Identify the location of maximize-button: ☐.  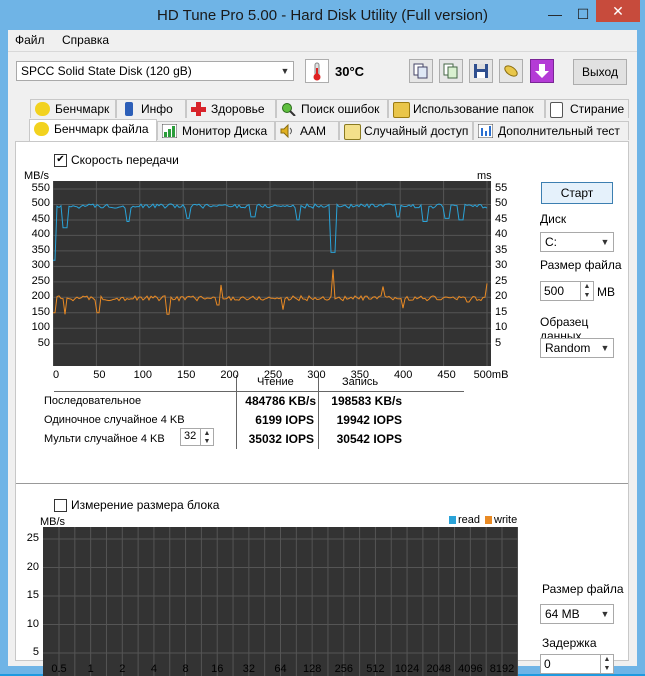
(583, 14).